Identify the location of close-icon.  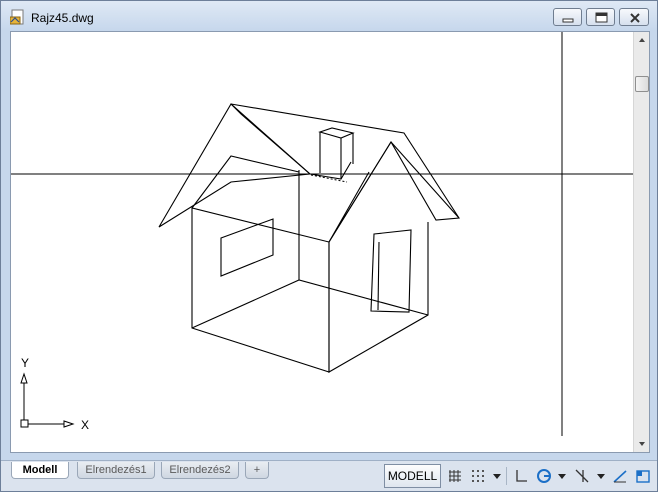
(635, 18).